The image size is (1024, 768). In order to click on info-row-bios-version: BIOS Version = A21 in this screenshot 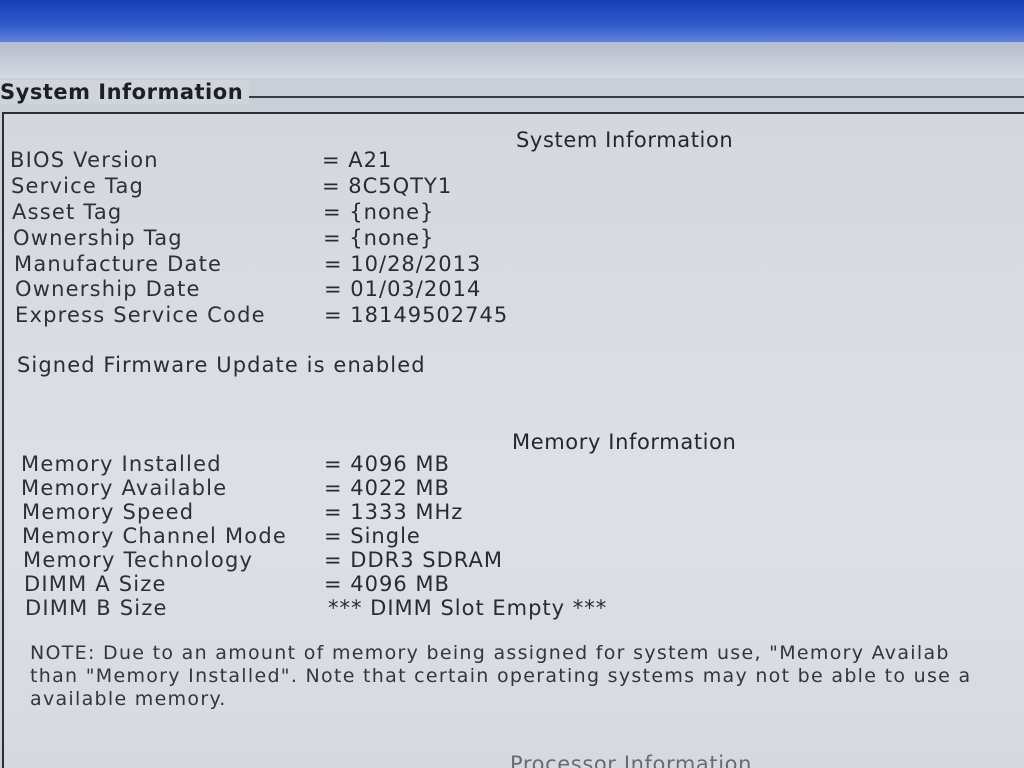, I will do `click(504, 161)`.